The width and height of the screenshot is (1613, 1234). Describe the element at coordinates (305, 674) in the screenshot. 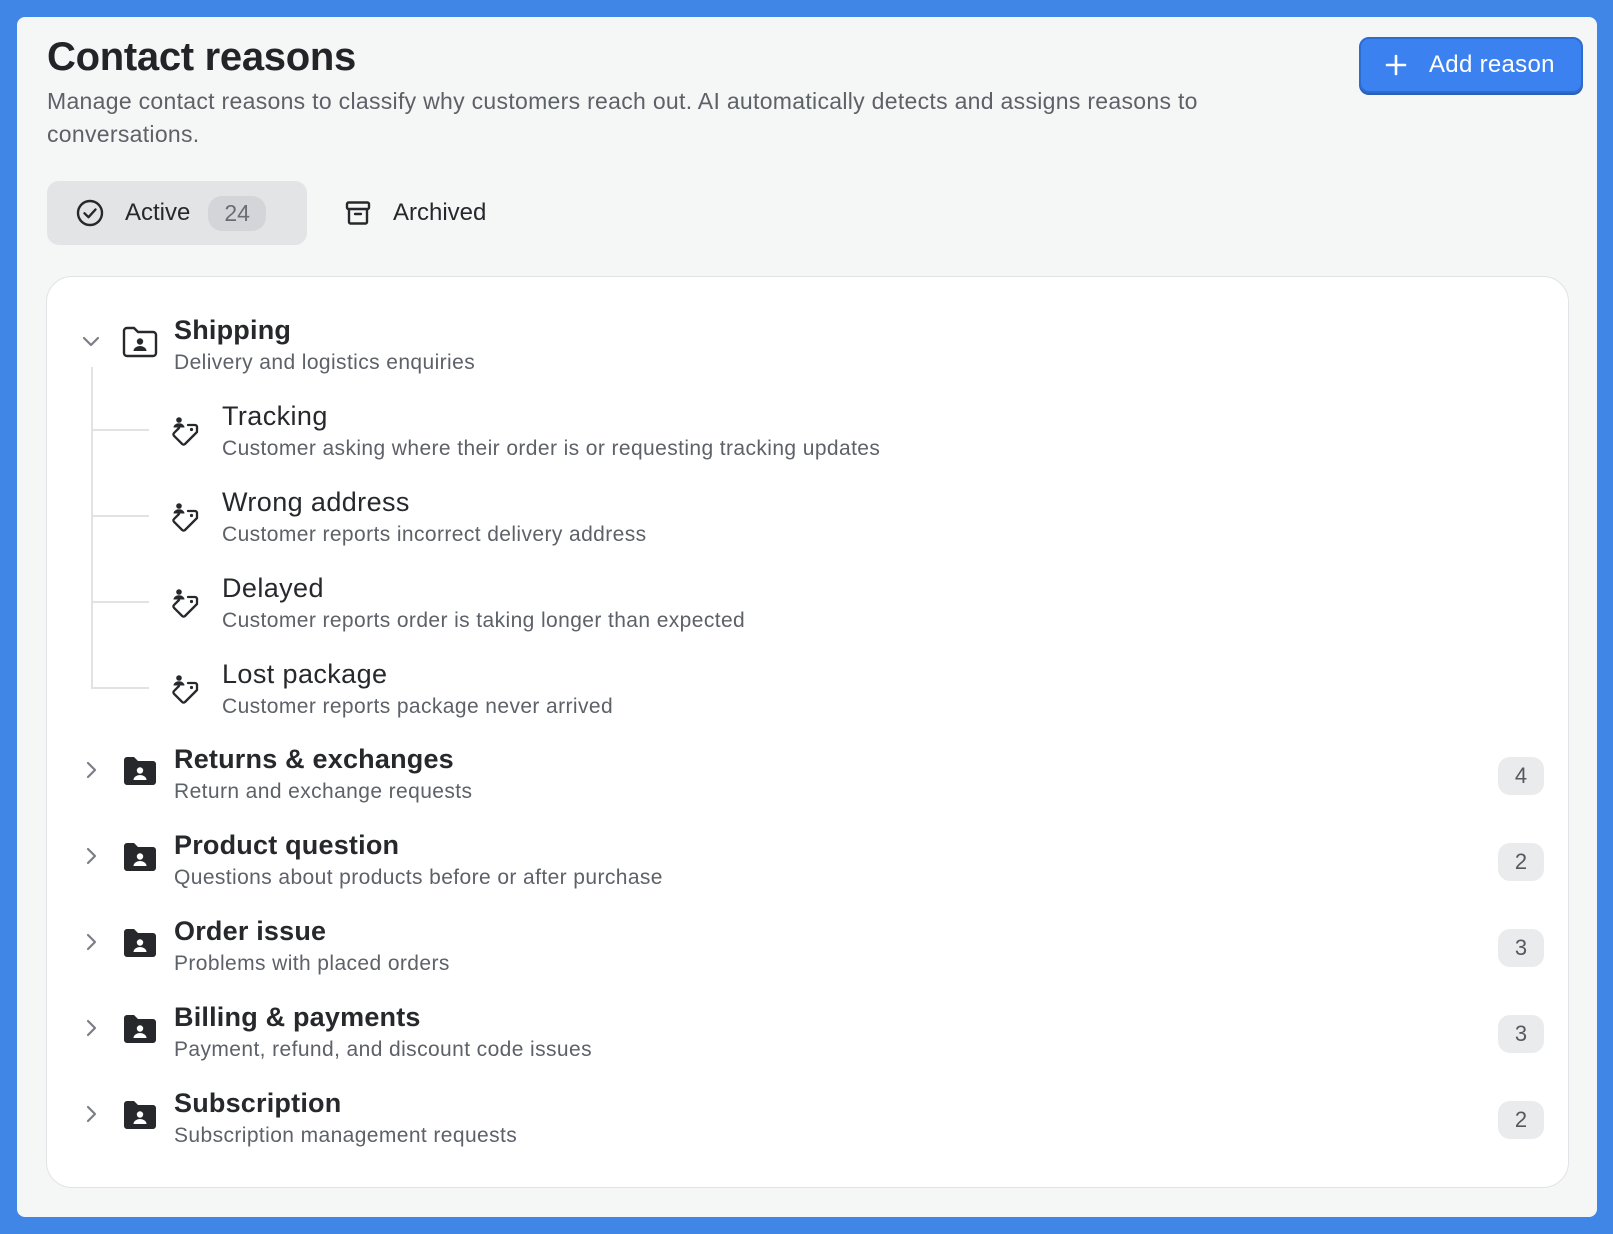

I see `reason-name: Lost package` at that location.